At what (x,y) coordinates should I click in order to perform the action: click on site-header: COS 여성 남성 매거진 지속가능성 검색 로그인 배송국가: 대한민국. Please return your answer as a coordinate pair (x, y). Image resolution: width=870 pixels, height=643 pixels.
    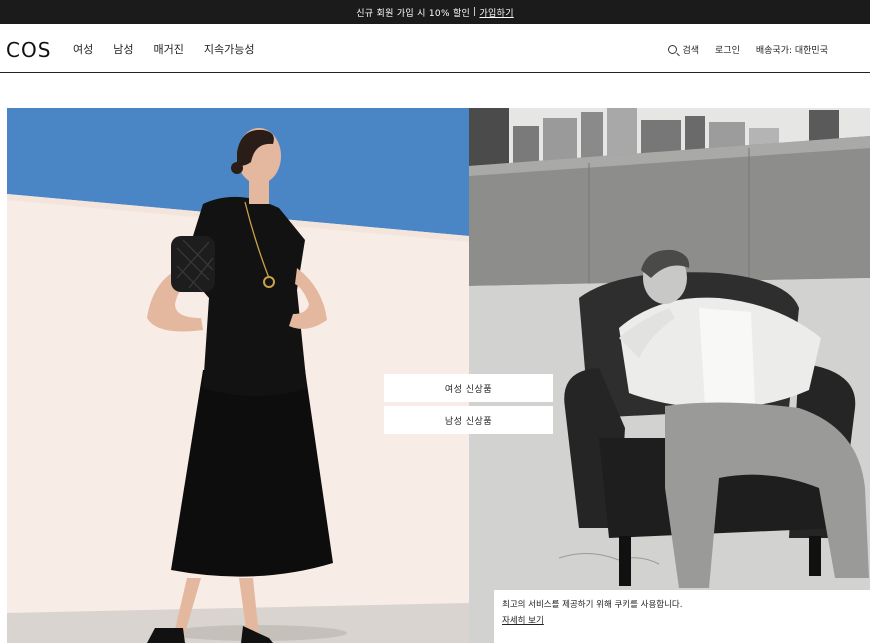
    Looking at the image, I should click on (435, 48).